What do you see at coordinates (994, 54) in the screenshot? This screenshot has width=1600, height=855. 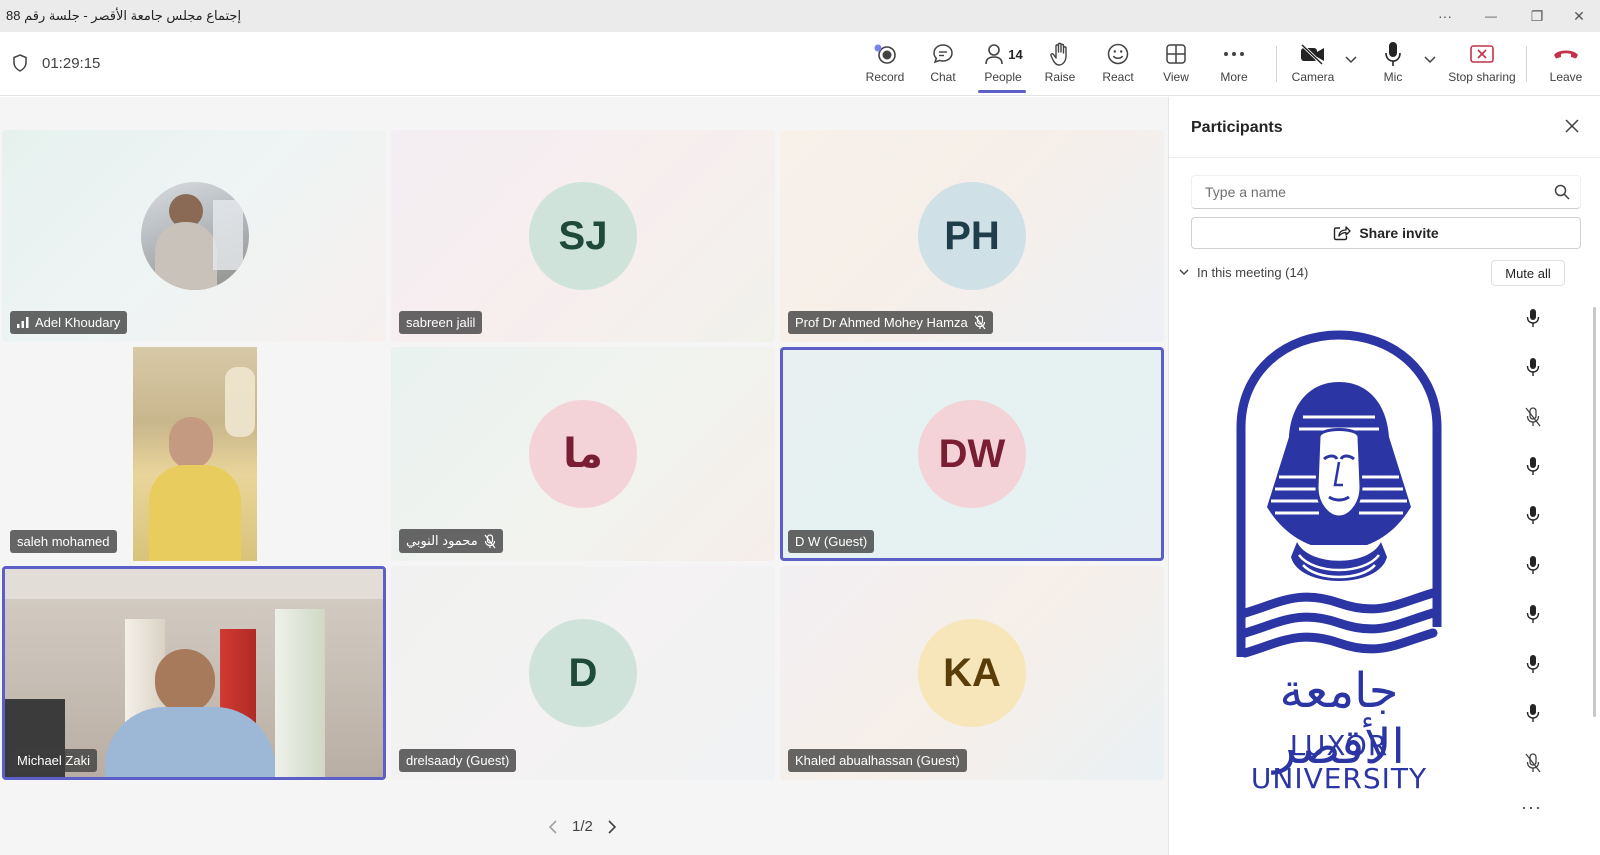 I see `people-icon` at bounding box center [994, 54].